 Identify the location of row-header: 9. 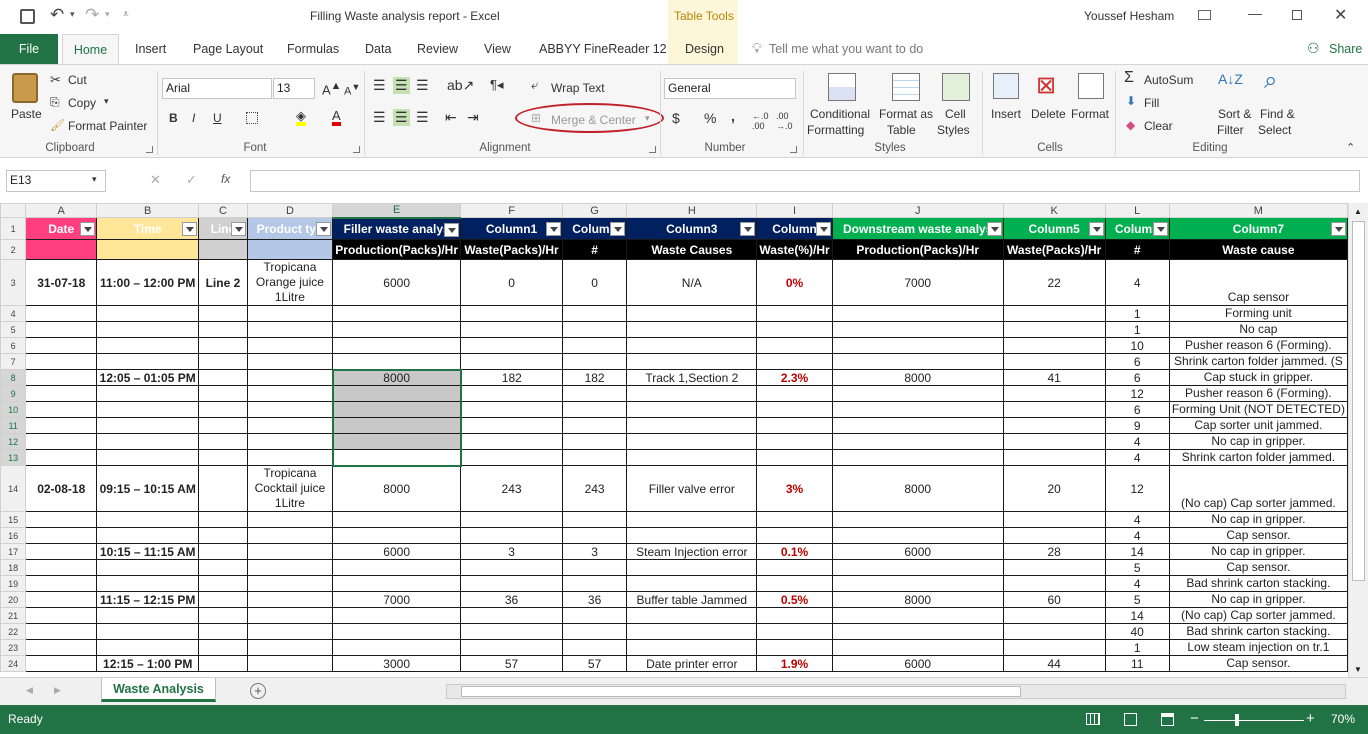
(13, 393).